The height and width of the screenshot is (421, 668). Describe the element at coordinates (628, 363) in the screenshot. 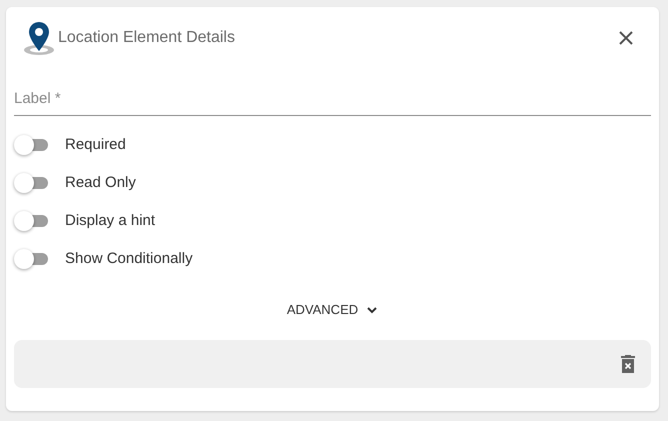

I see `delete-button` at that location.